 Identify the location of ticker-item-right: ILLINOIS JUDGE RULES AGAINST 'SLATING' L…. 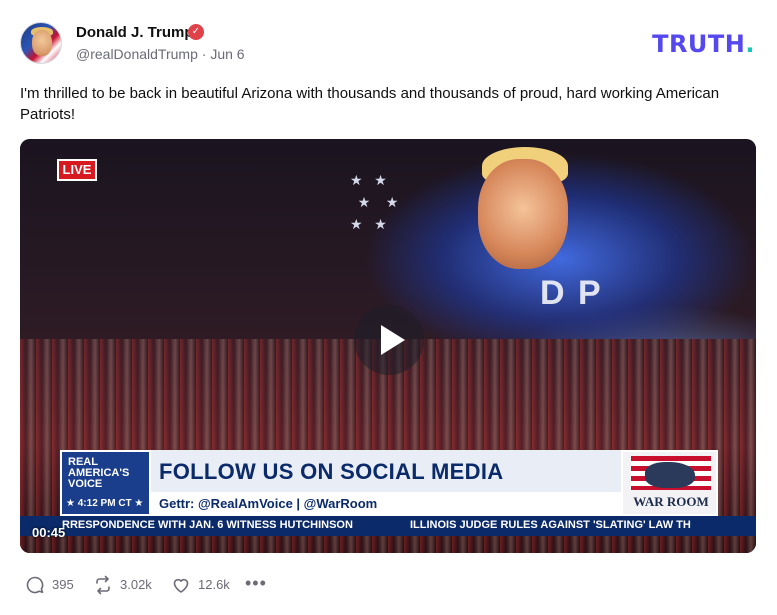
(550, 525).